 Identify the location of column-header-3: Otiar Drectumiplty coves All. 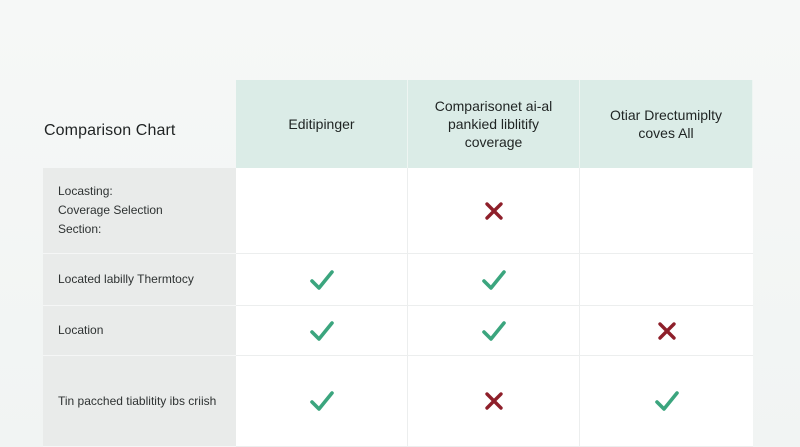
(666, 124).